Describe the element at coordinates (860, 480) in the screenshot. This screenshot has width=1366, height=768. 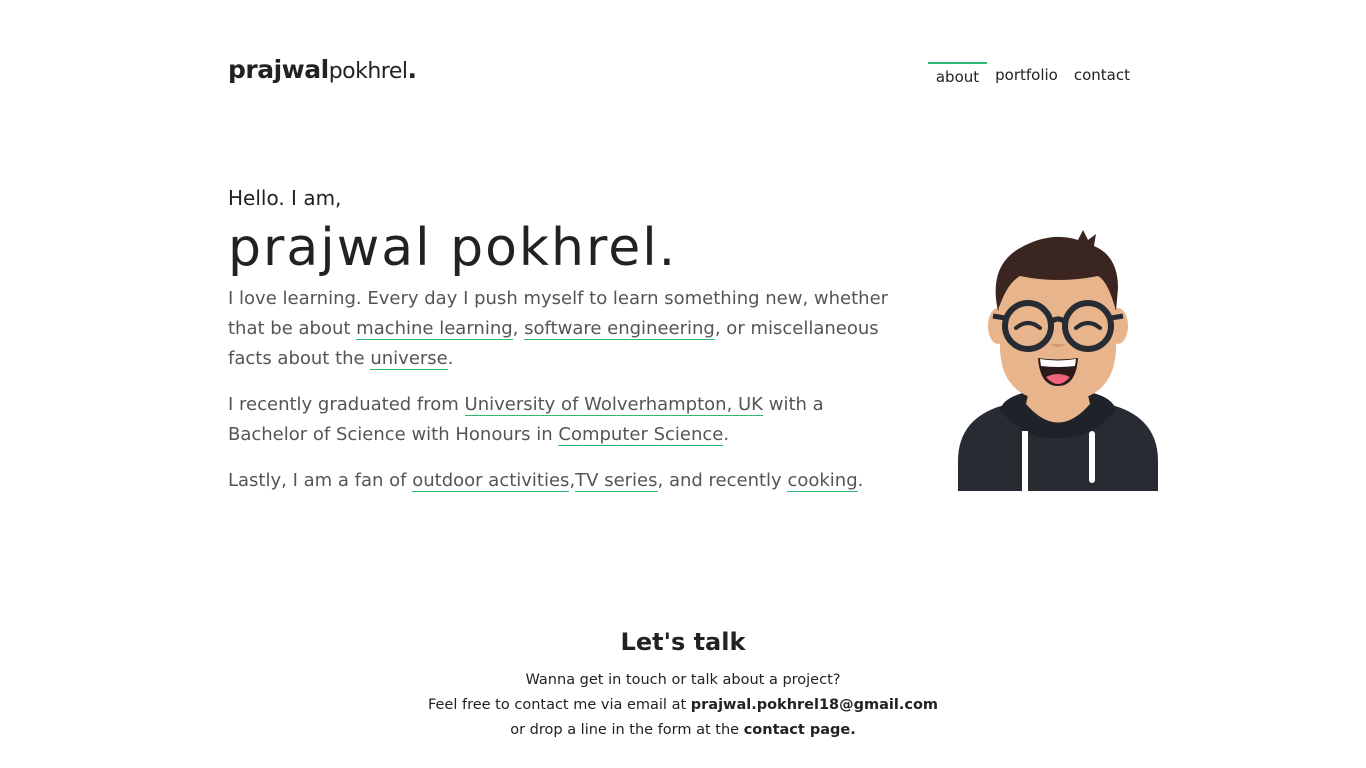
I see `hobby-text-4: .` at that location.